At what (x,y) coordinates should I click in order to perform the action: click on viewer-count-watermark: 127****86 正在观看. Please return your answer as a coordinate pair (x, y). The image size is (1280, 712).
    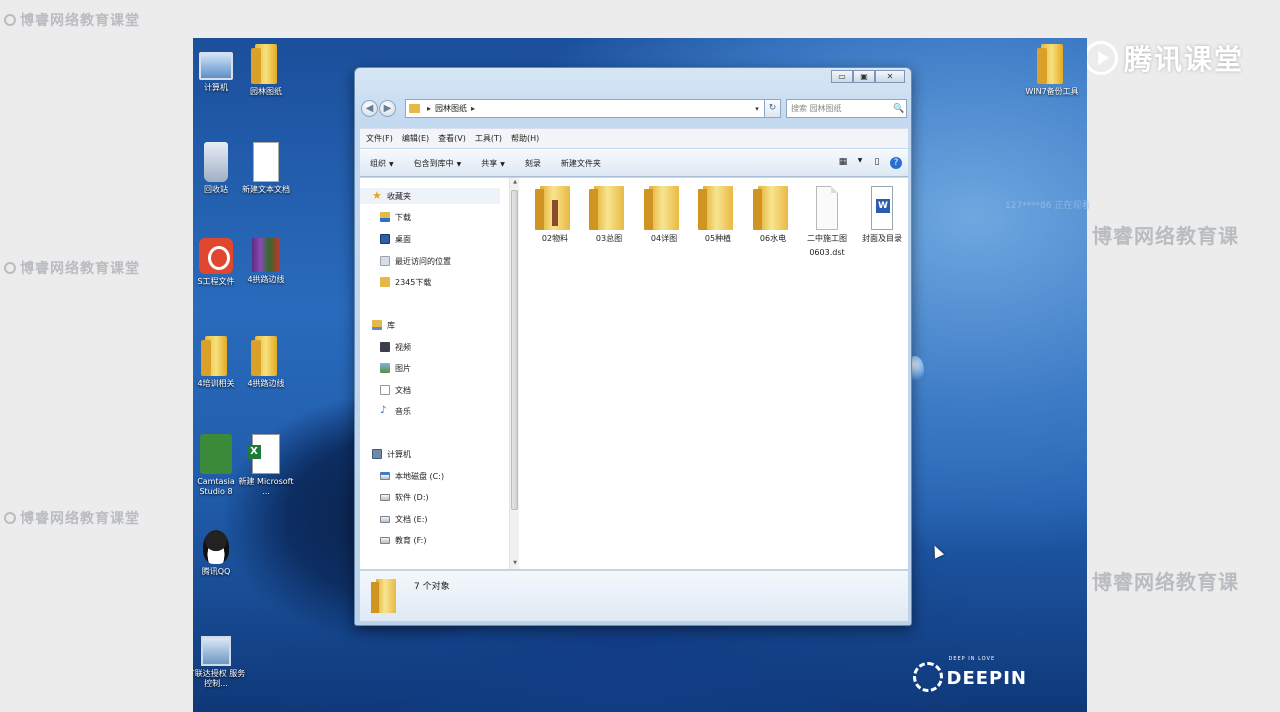
    Looking at the image, I should click on (1048, 206).